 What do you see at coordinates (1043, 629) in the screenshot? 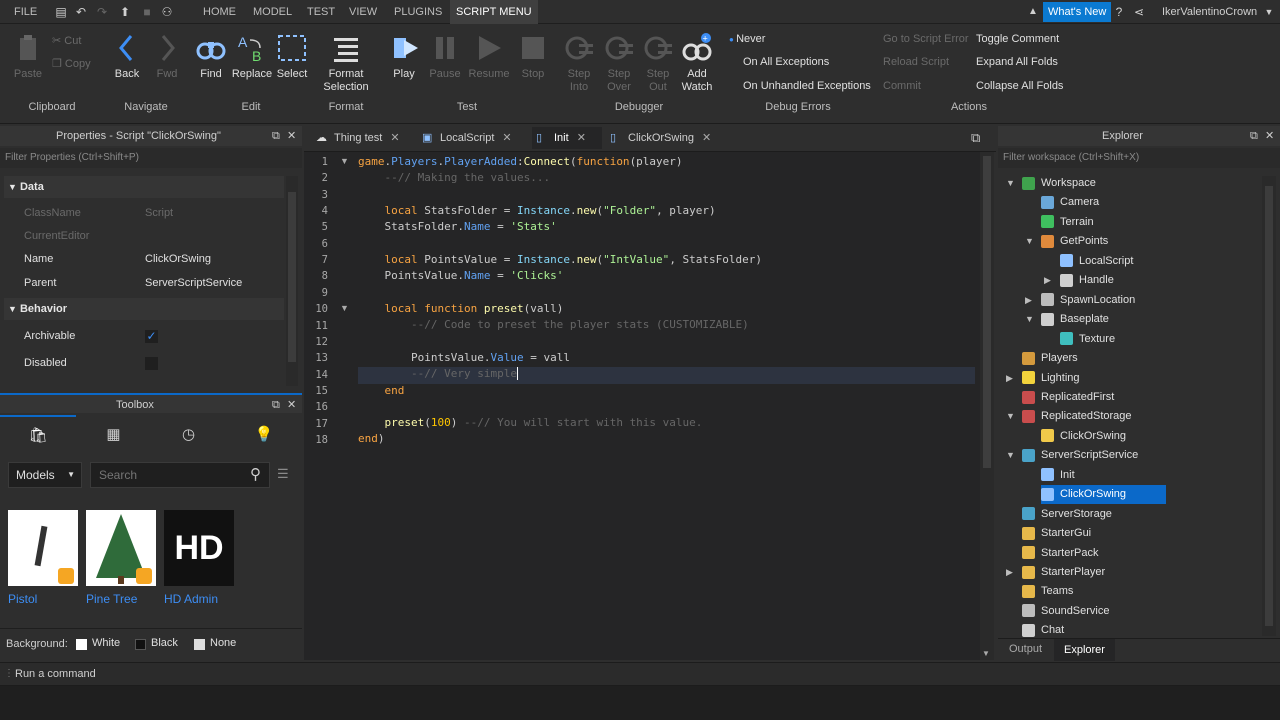
I see `explorer-item: Chat` at bounding box center [1043, 629].